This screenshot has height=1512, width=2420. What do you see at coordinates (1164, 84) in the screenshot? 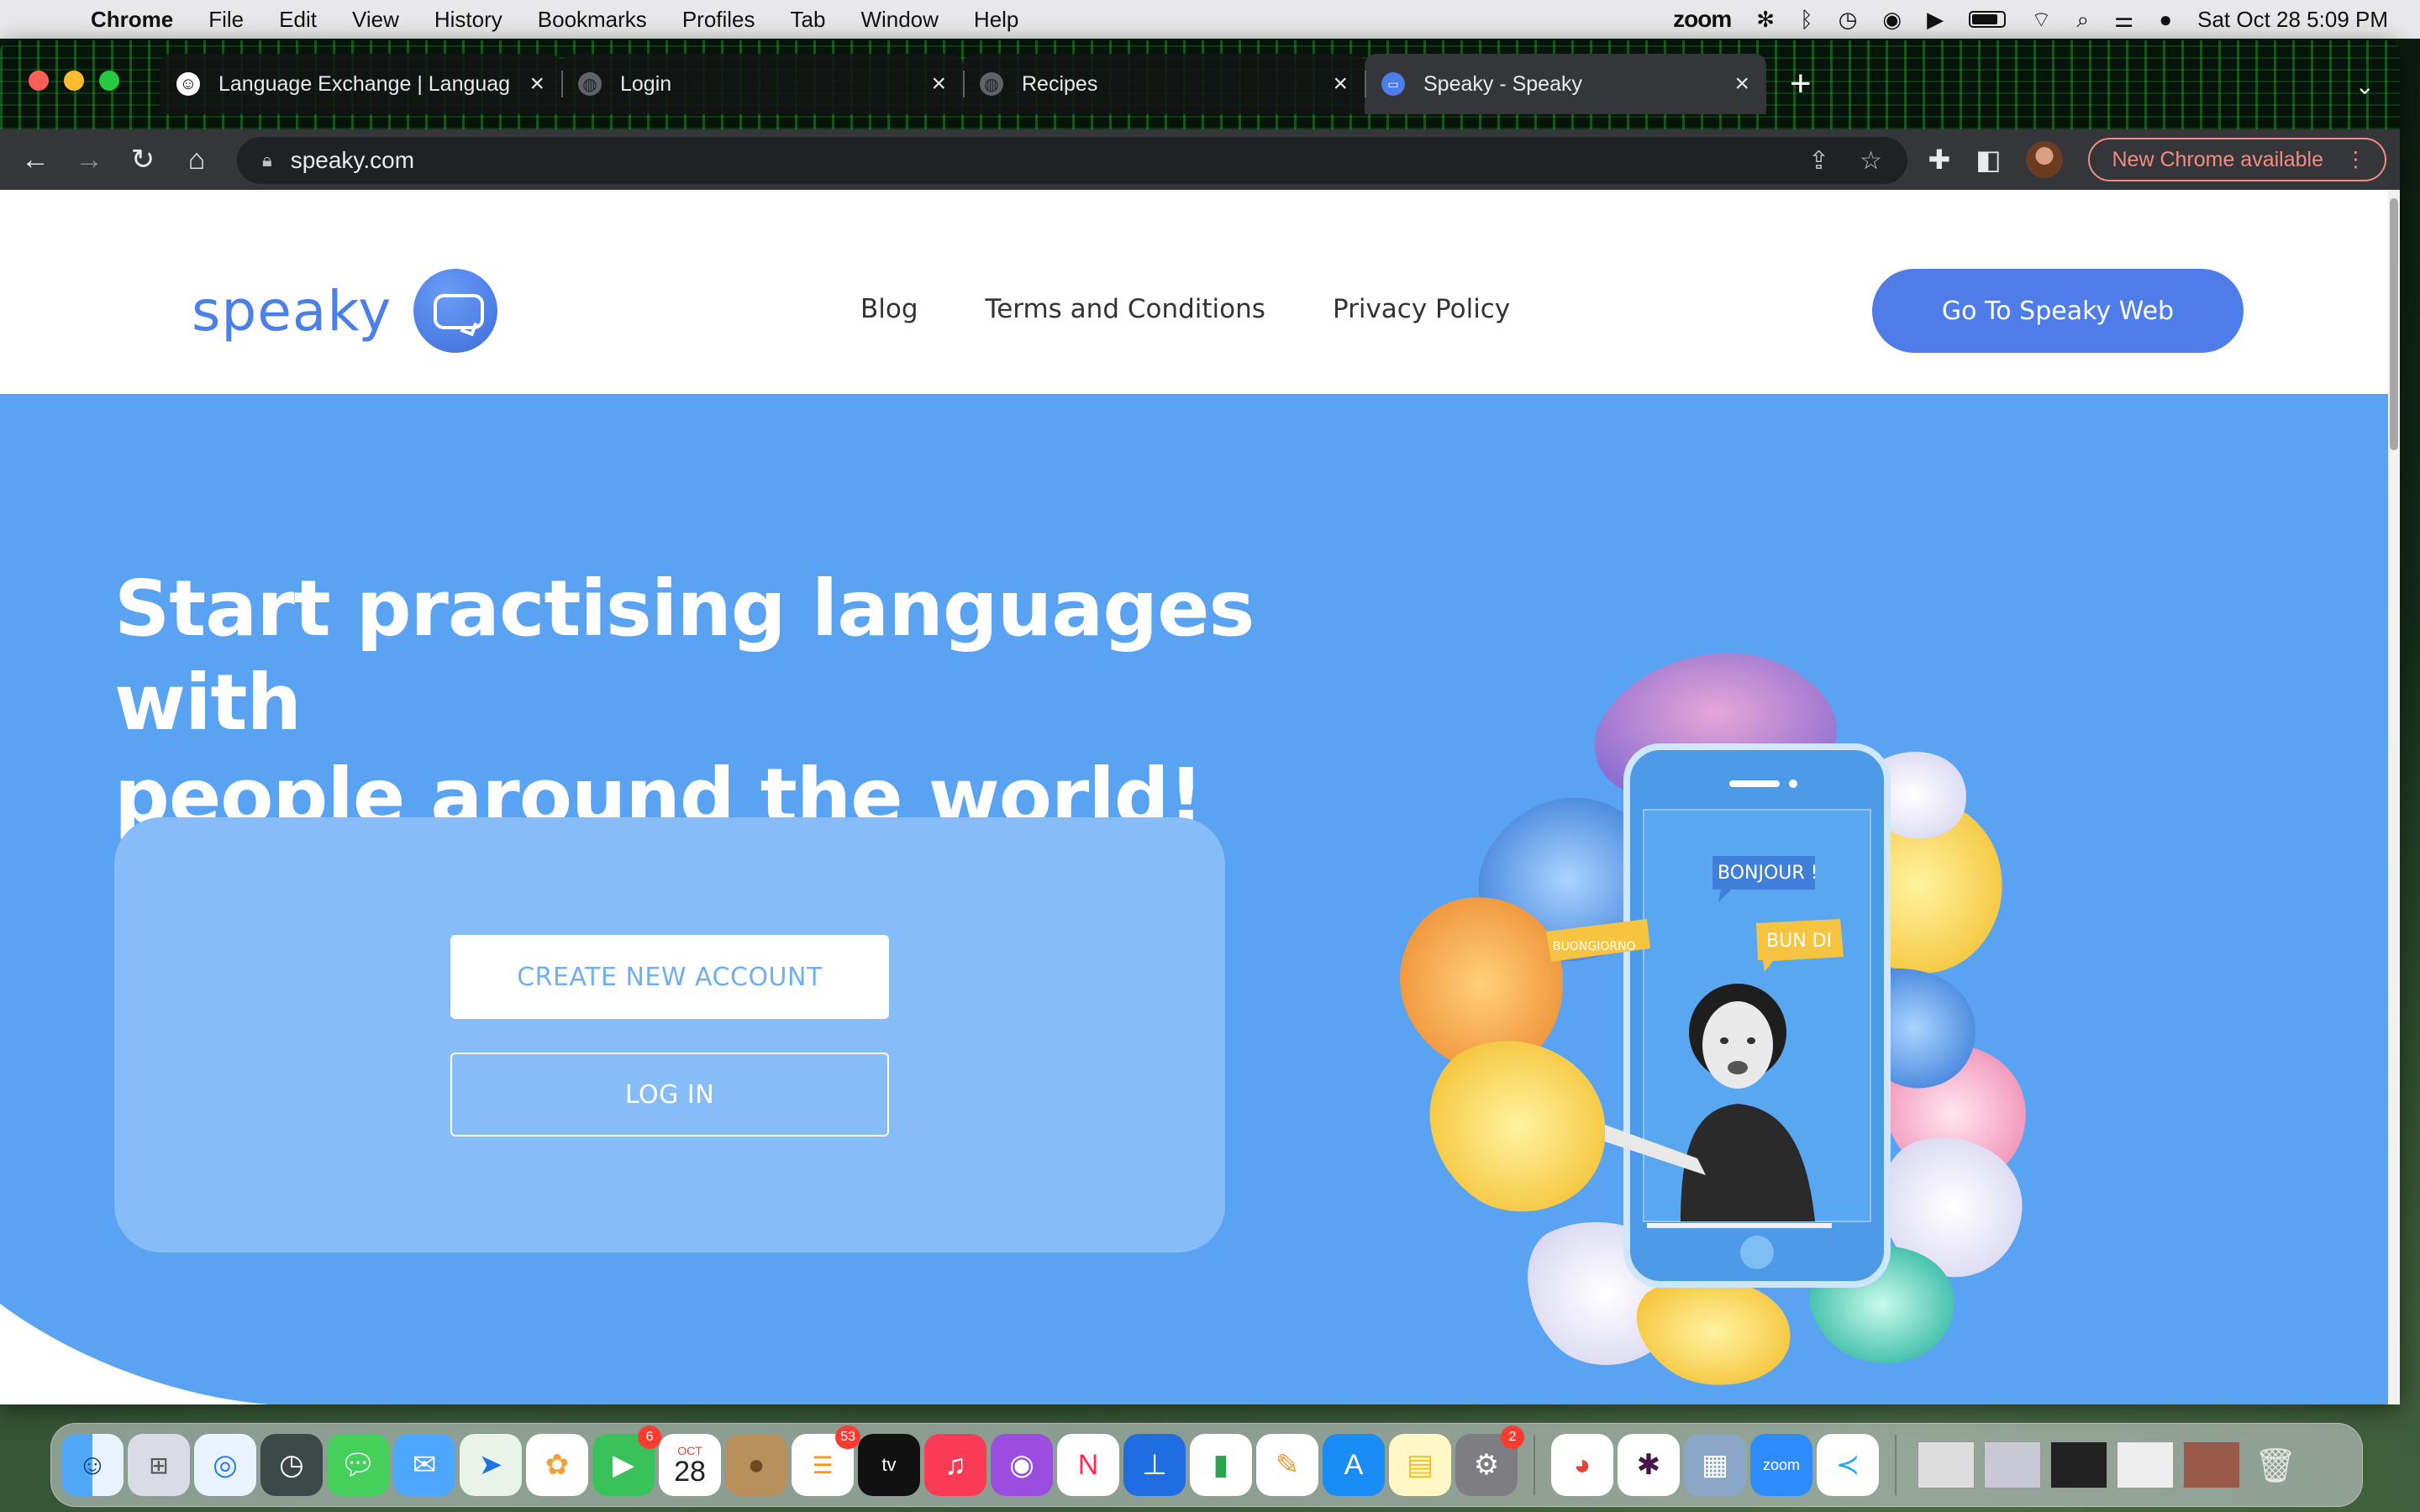
I see `tab-recipes: ◍ Recipes ×` at bounding box center [1164, 84].